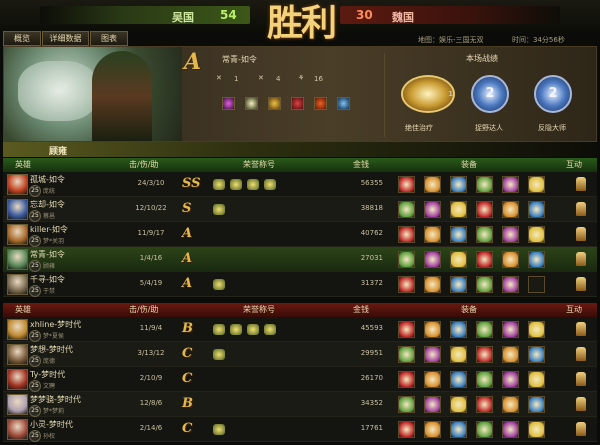 This screenshot has width=600, height=445. Describe the element at coordinates (109, 38) in the screenshot. I see `tab-charts: 图表` at that location.